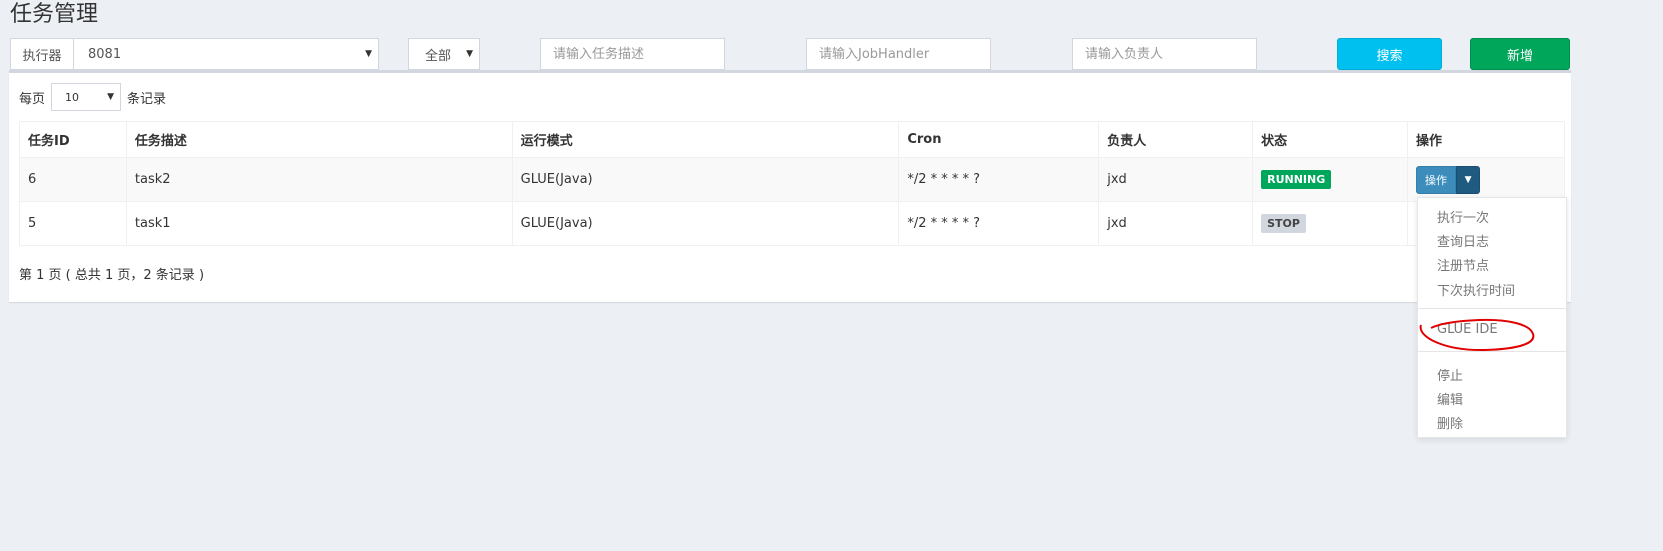 The width and height of the screenshot is (1663, 551). I want to click on menu-item-stop: 停止, so click(1450, 374).